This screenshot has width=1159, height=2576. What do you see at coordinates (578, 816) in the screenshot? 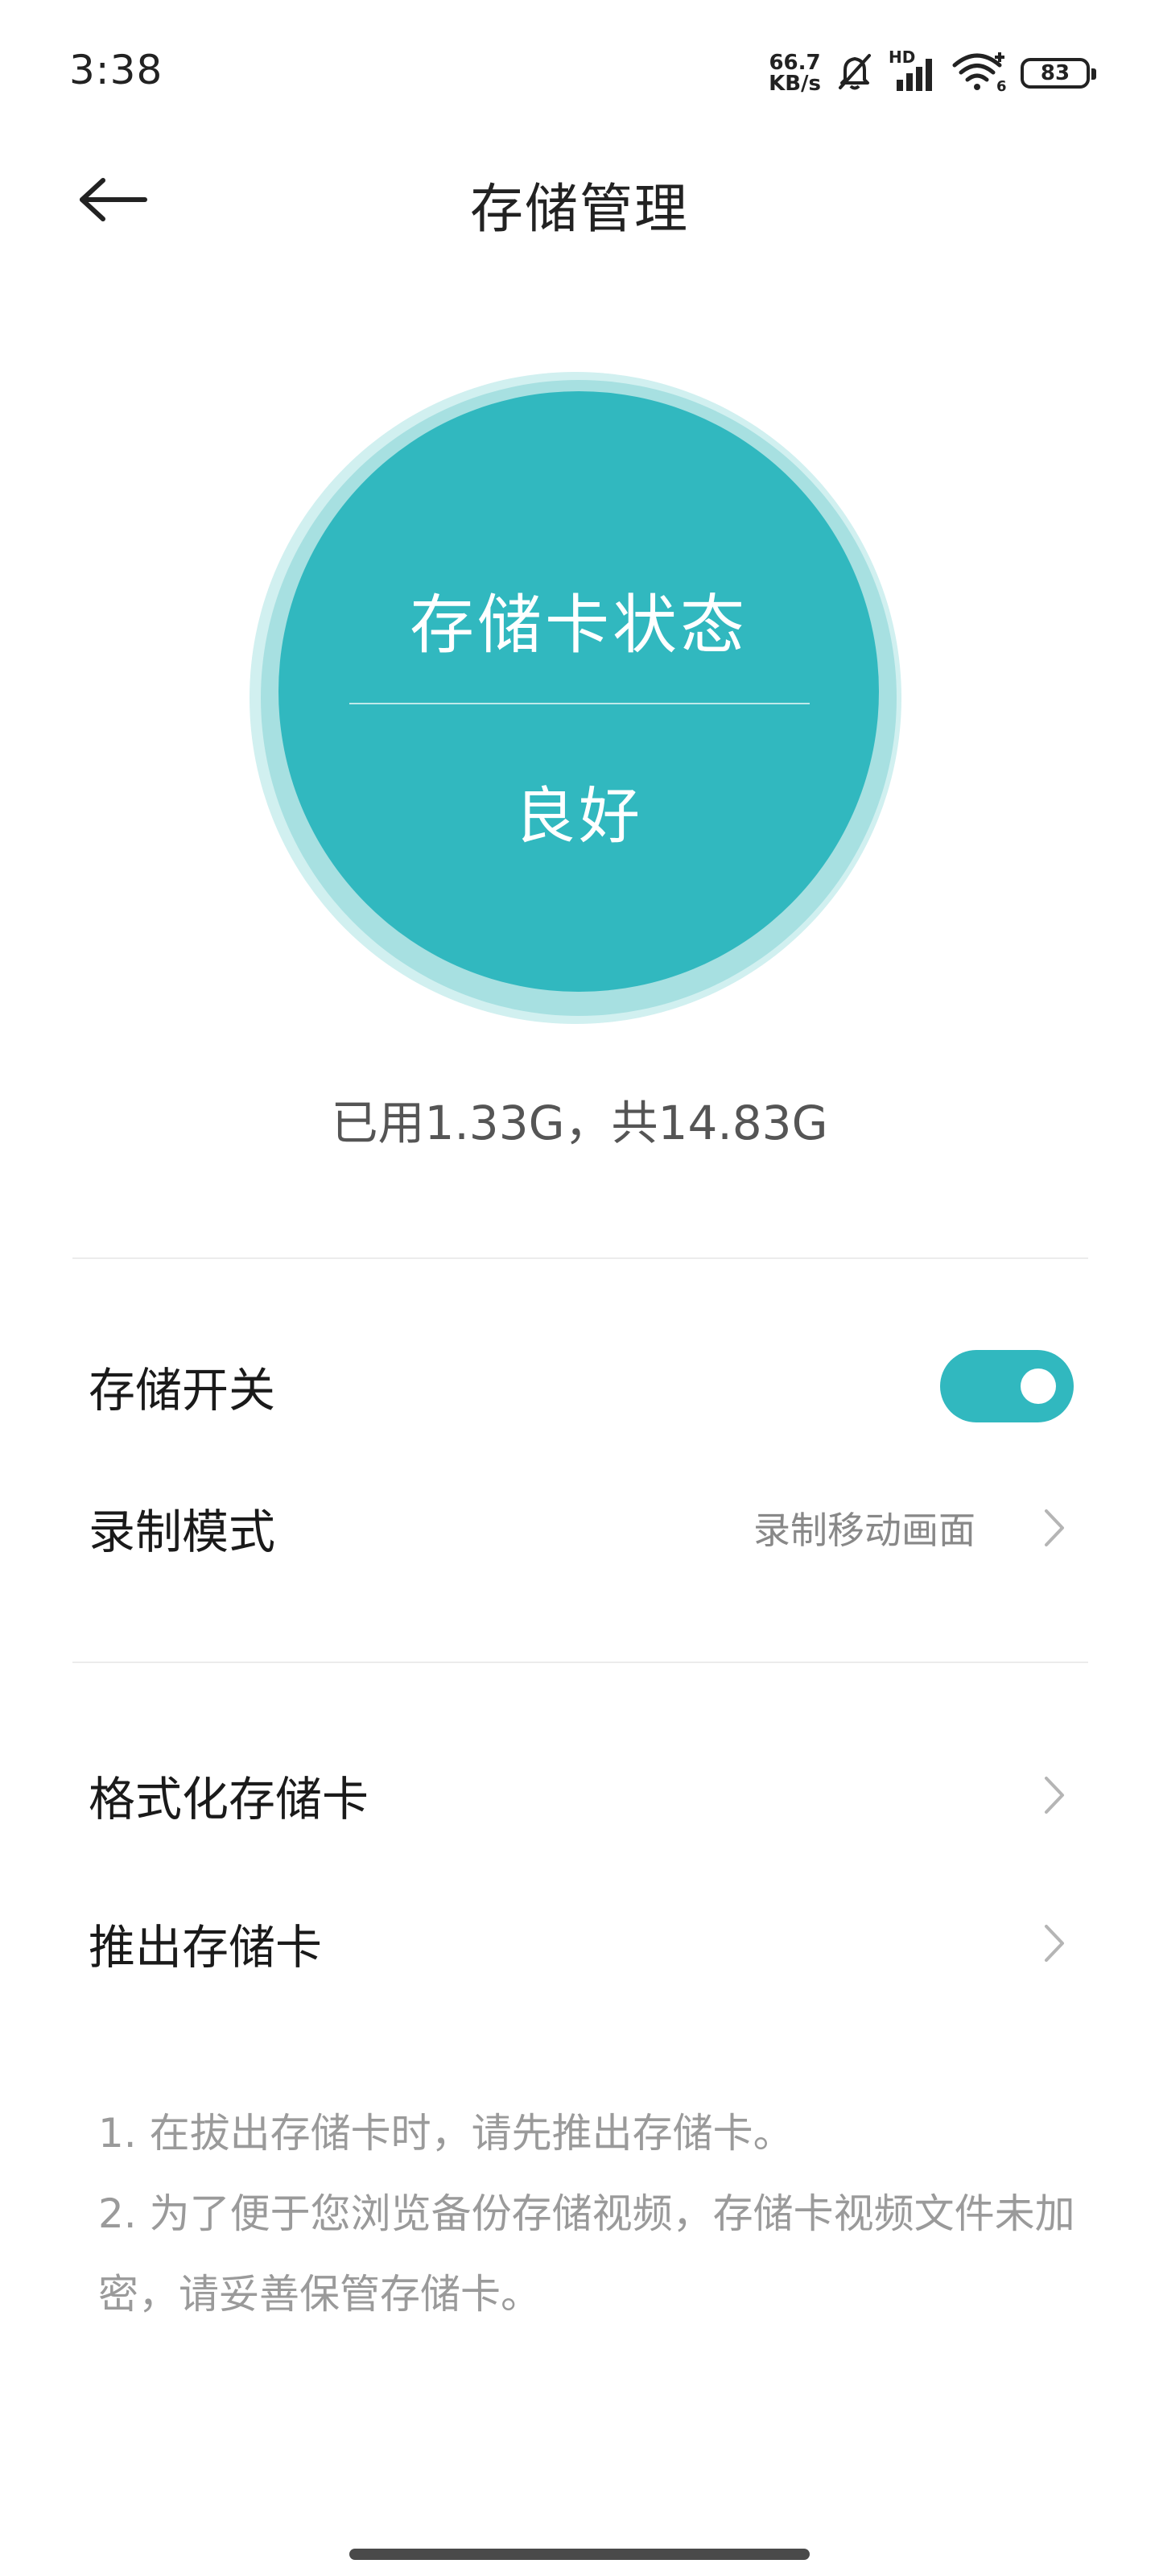
I see `storage-status-value: 良好` at bounding box center [578, 816].